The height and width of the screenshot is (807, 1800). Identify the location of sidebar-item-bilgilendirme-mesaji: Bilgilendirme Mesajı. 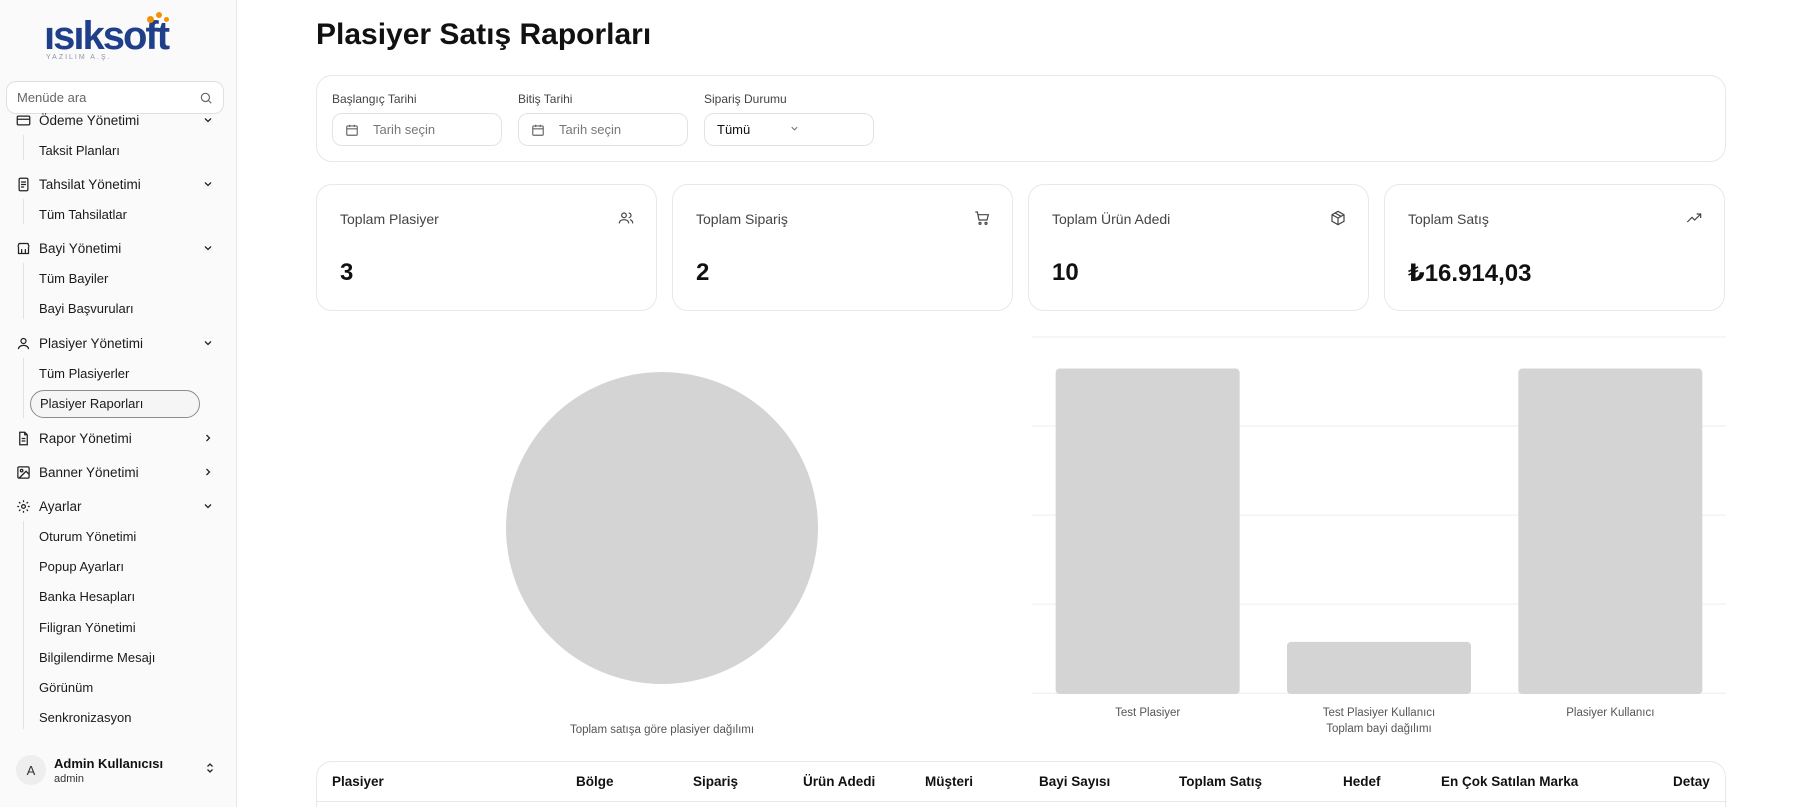
(97, 657).